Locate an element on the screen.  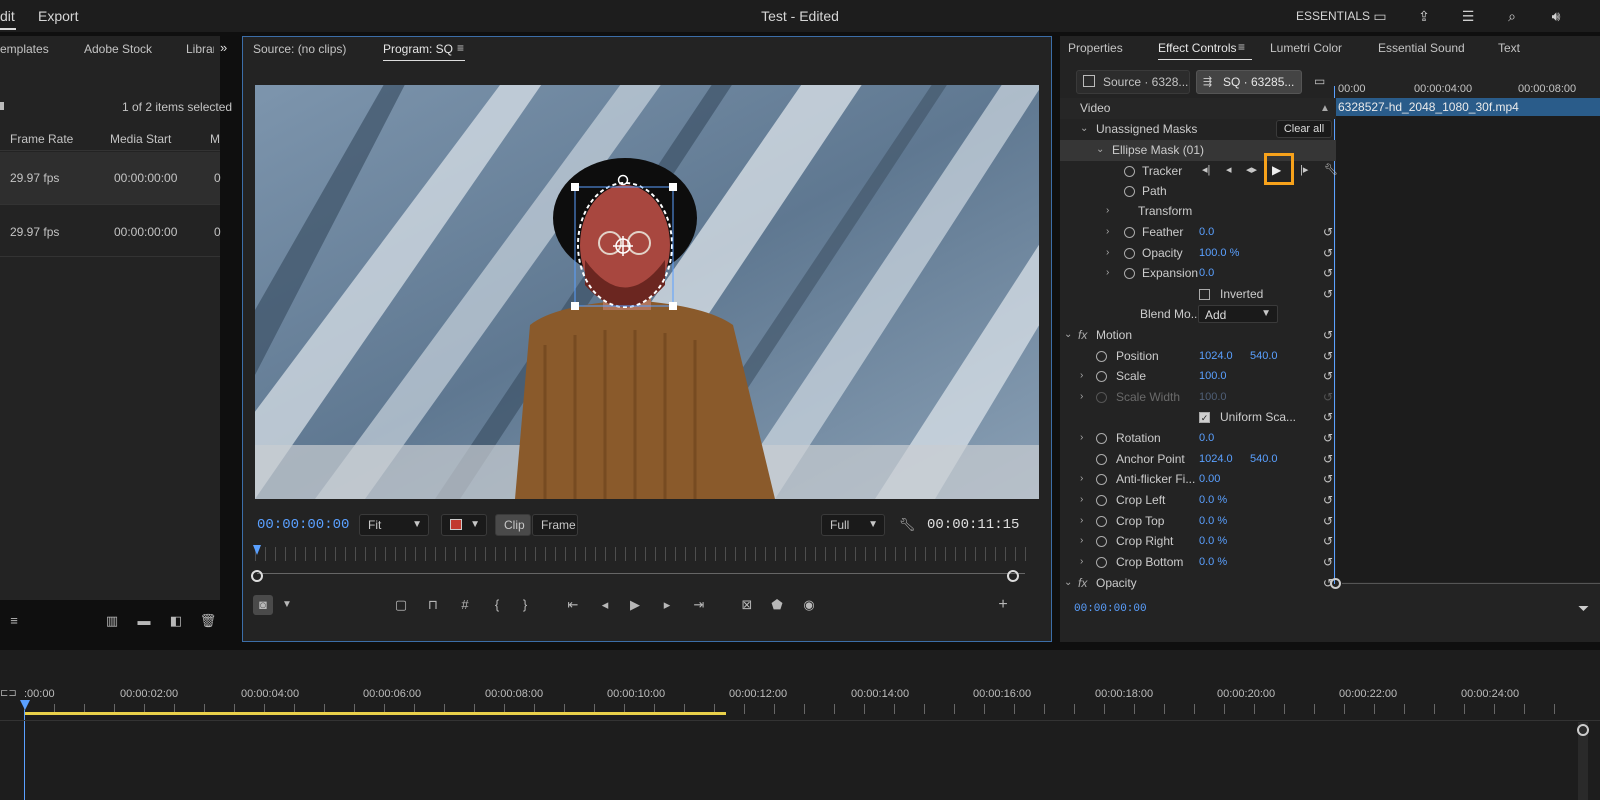
crop-left-value: 0.0 % is located at coordinates (1213, 500).